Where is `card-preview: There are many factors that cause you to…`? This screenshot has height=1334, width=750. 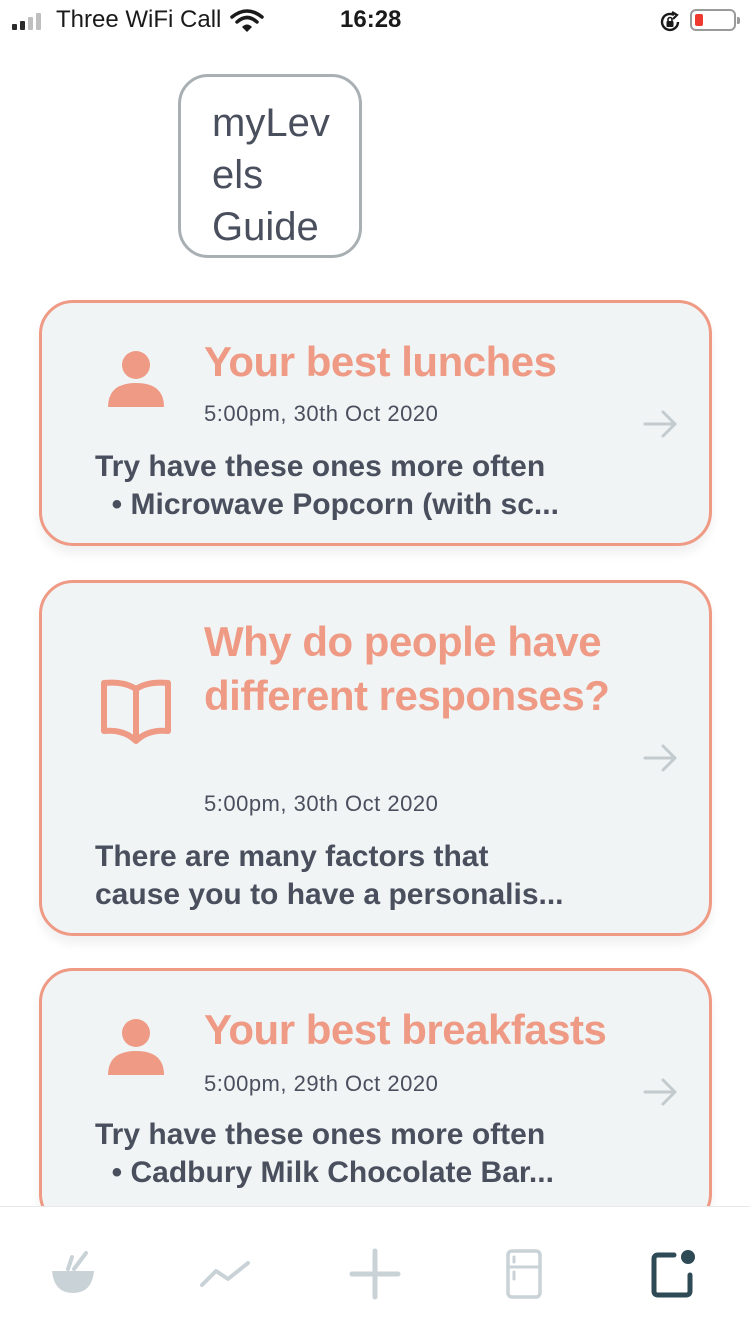
card-preview: There are many factors that cause you to… is located at coordinates (345, 876).